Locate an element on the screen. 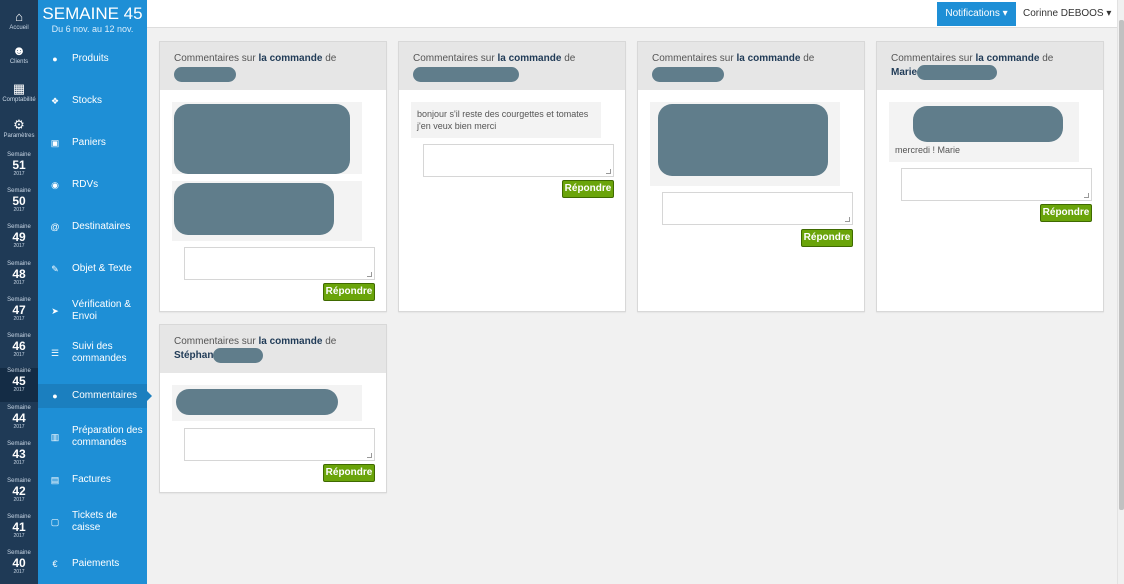 The image size is (1124, 584). scrollbar-thumb is located at coordinates (1121, 265).